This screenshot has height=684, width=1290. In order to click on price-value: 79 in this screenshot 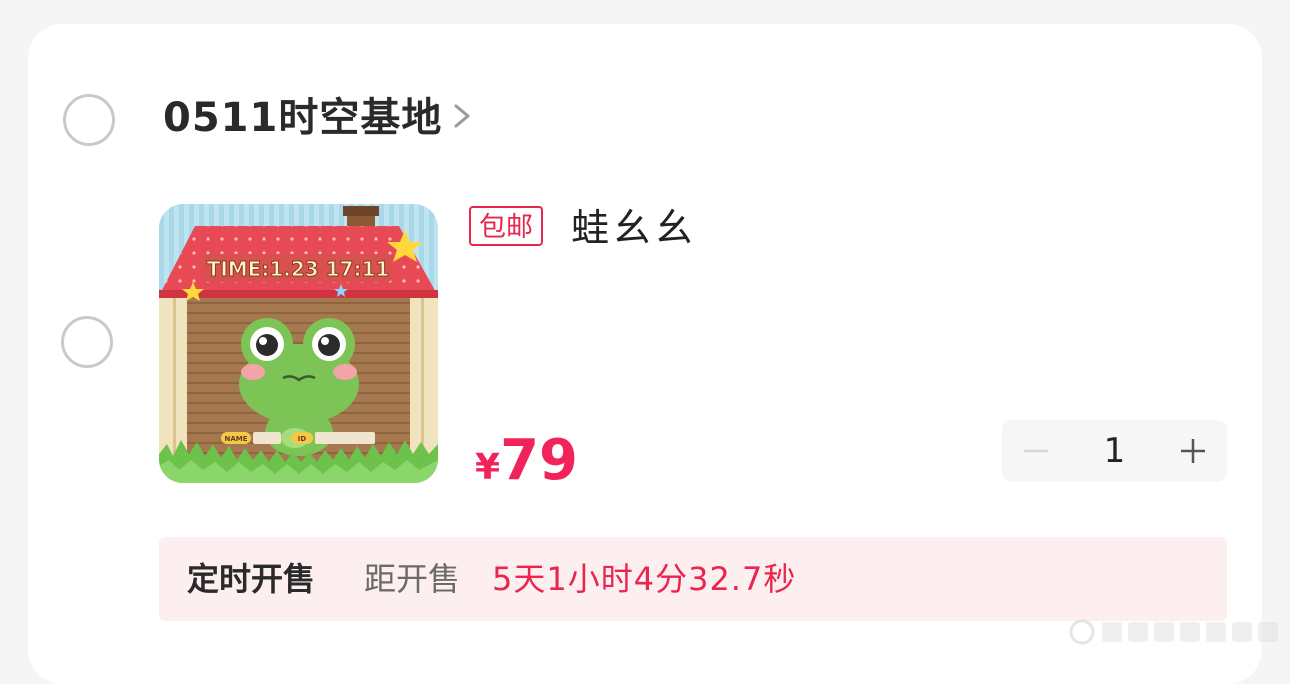, I will do `click(539, 460)`.